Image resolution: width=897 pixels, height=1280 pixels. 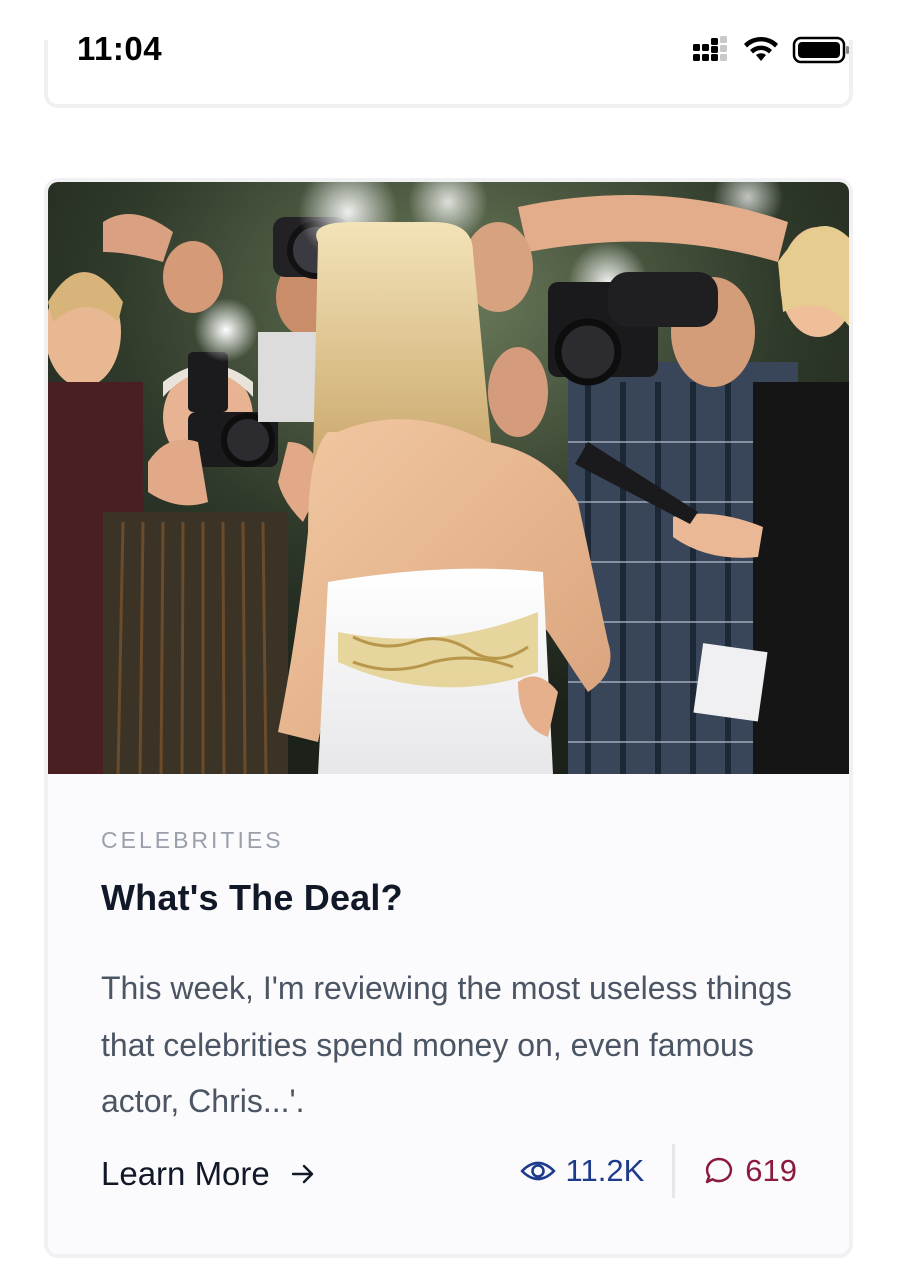 I want to click on eye-icon, so click(x=537, y=1171).